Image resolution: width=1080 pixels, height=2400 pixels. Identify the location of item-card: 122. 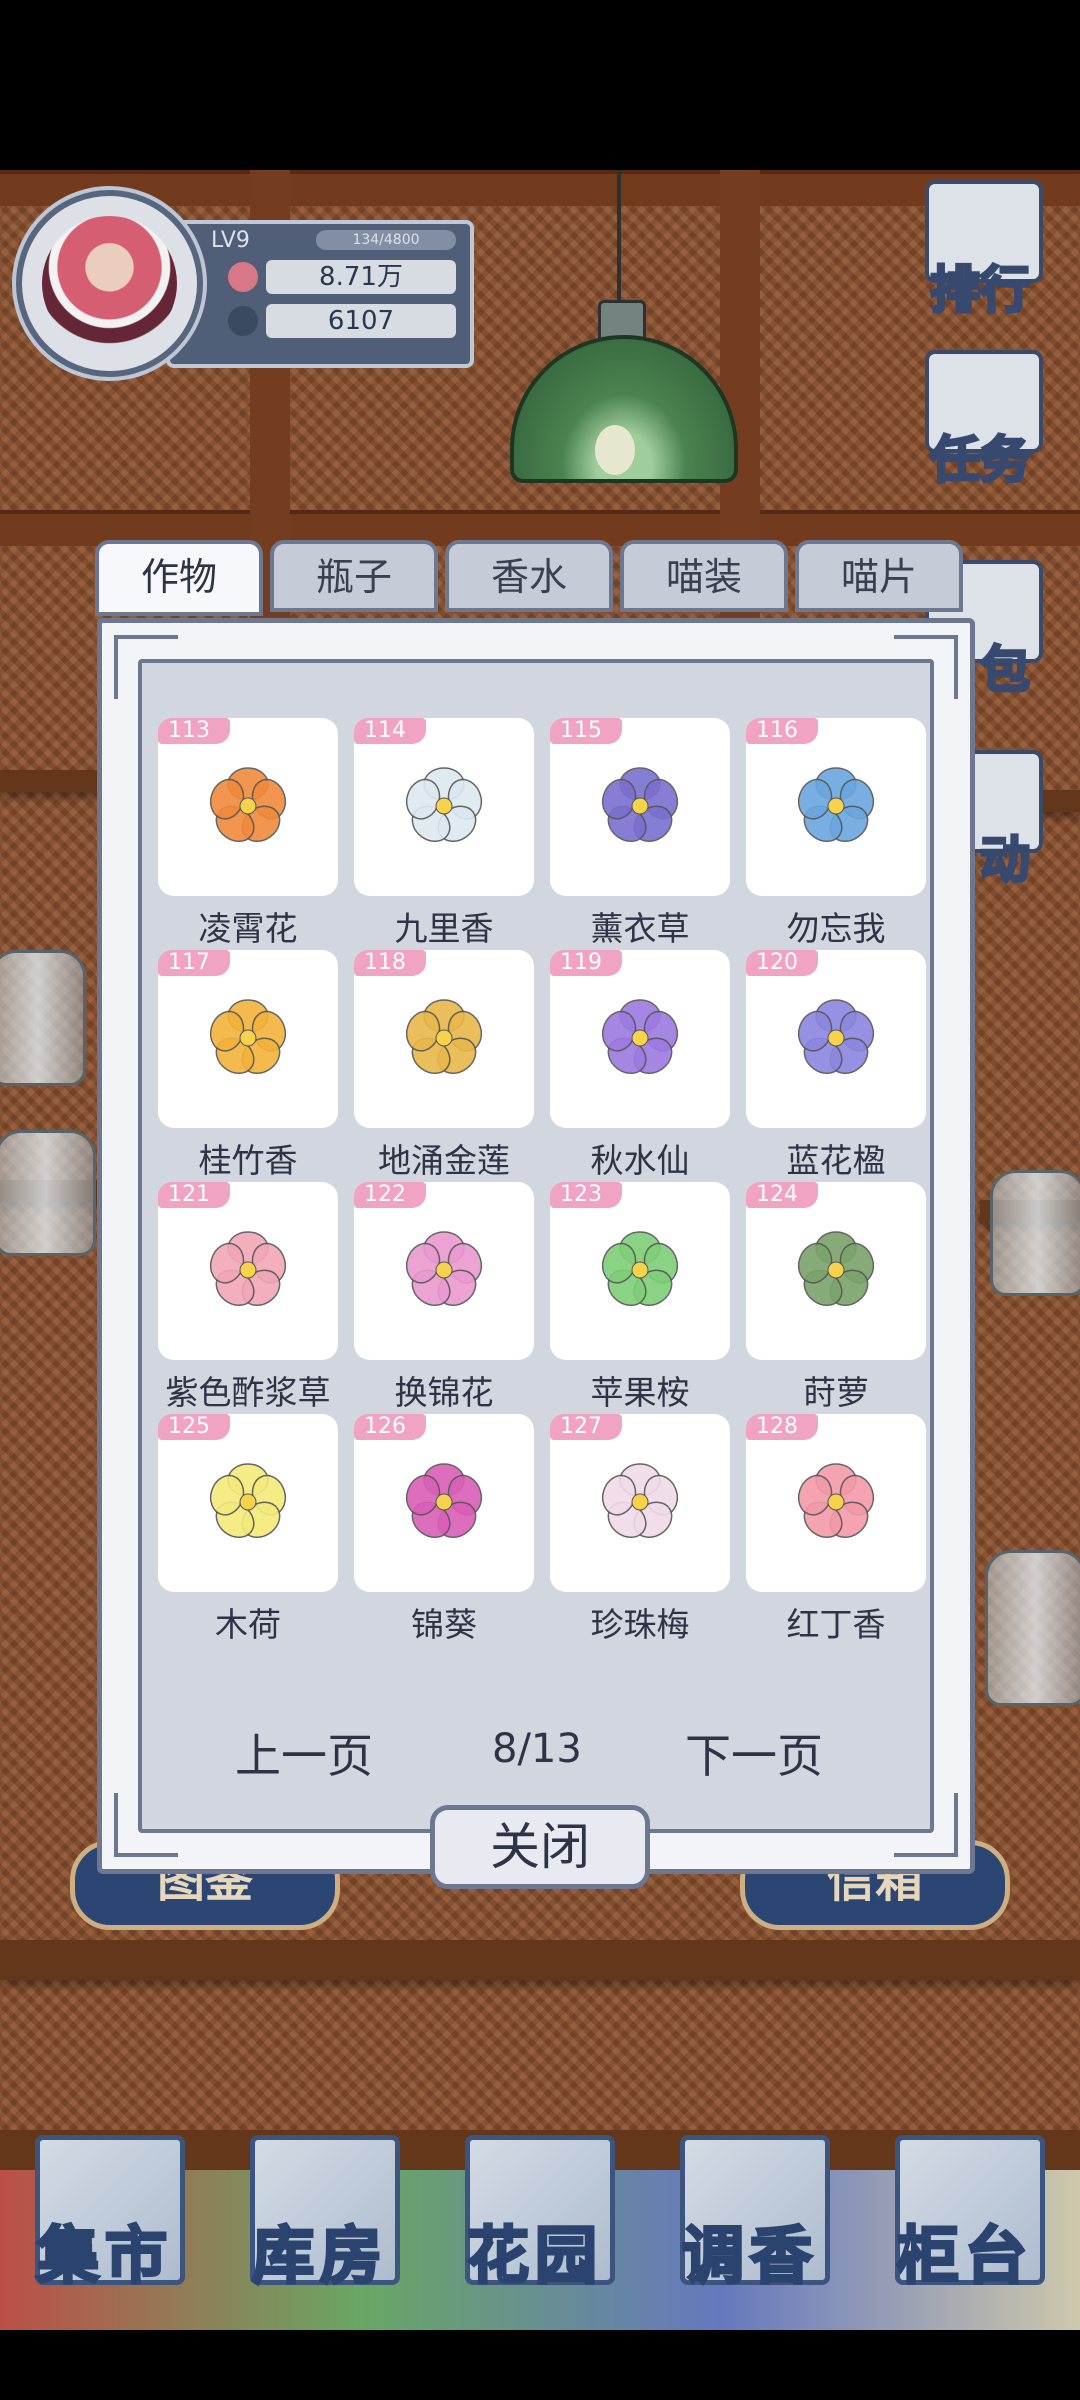
(444, 1271).